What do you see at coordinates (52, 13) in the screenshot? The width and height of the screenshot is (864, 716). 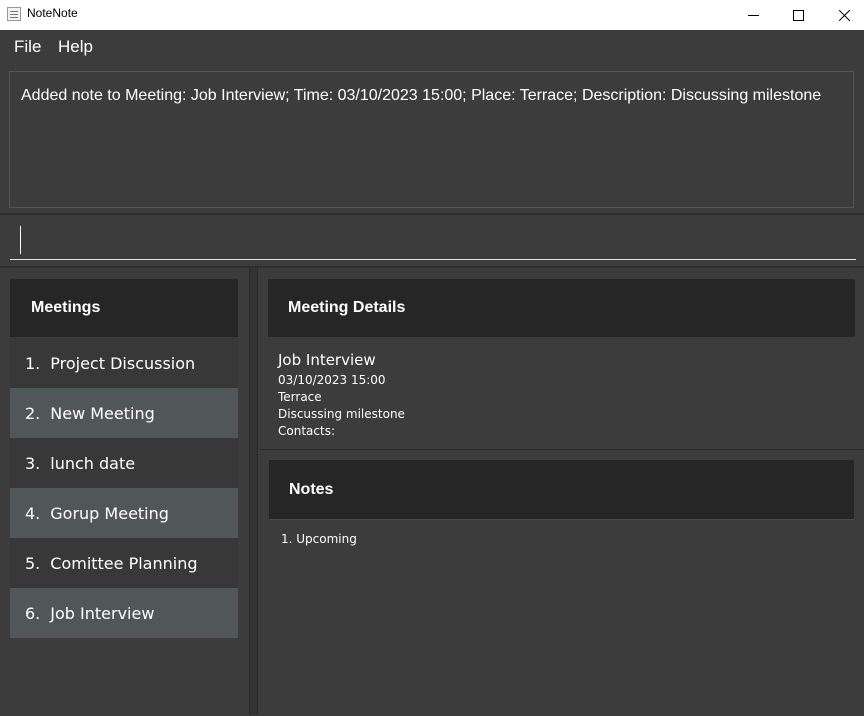 I see `window-title: NoteNote` at bounding box center [52, 13].